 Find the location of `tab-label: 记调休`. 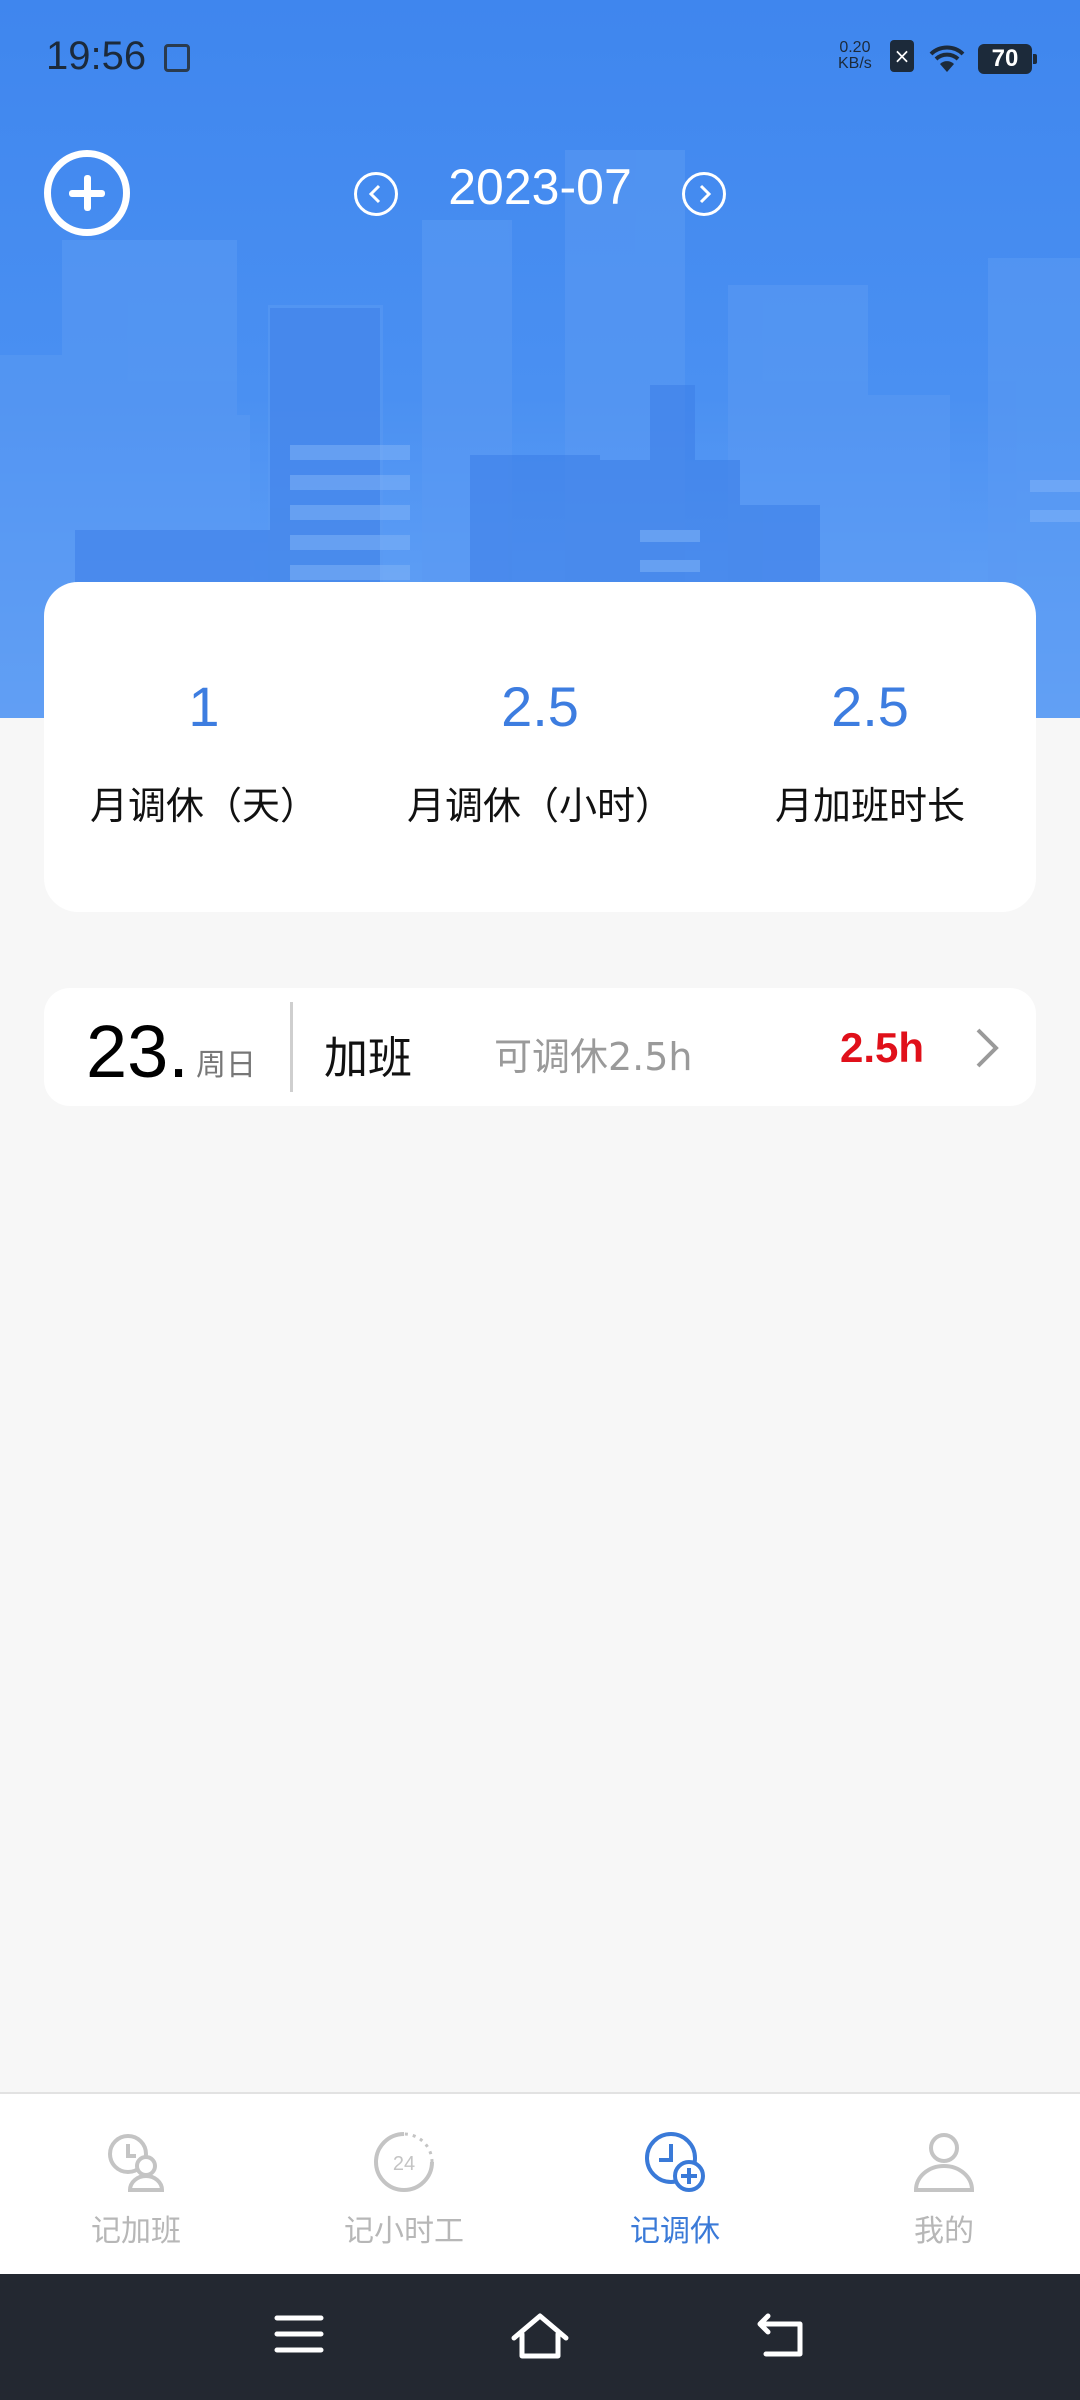

tab-label: 记调休 is located at coordinates (675, 2231).